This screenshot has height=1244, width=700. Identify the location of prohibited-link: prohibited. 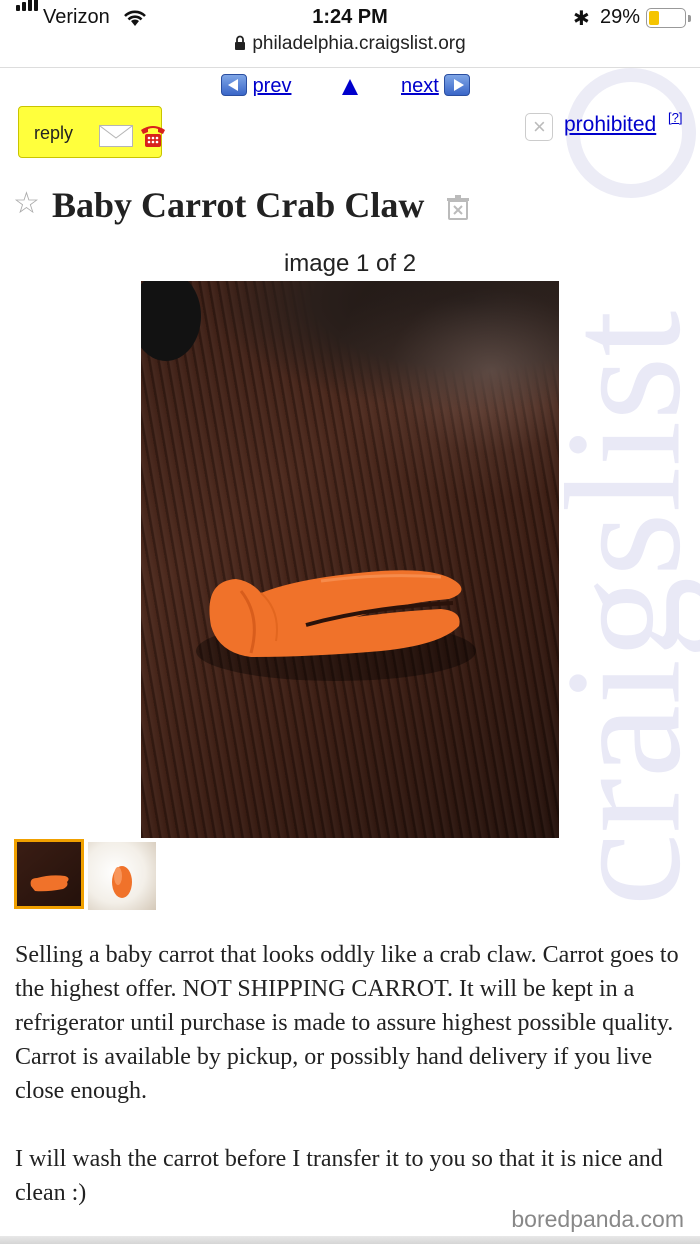
(610, 125).